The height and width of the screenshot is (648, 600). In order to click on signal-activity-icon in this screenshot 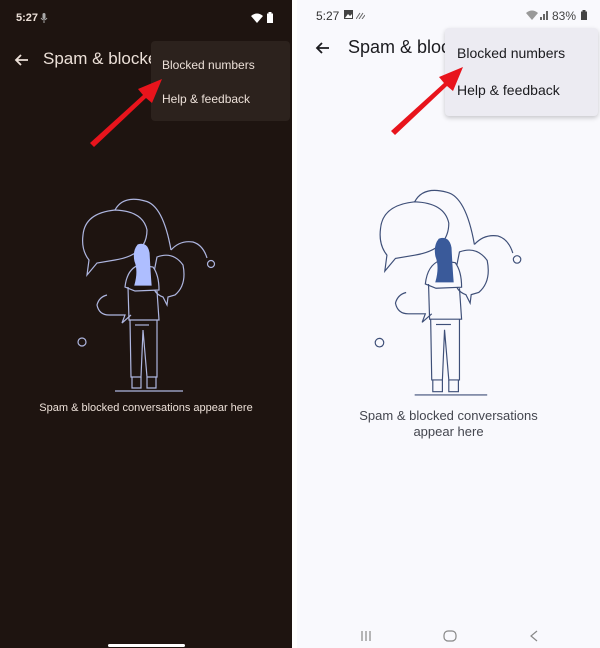, I will do `click(360, 15)`.